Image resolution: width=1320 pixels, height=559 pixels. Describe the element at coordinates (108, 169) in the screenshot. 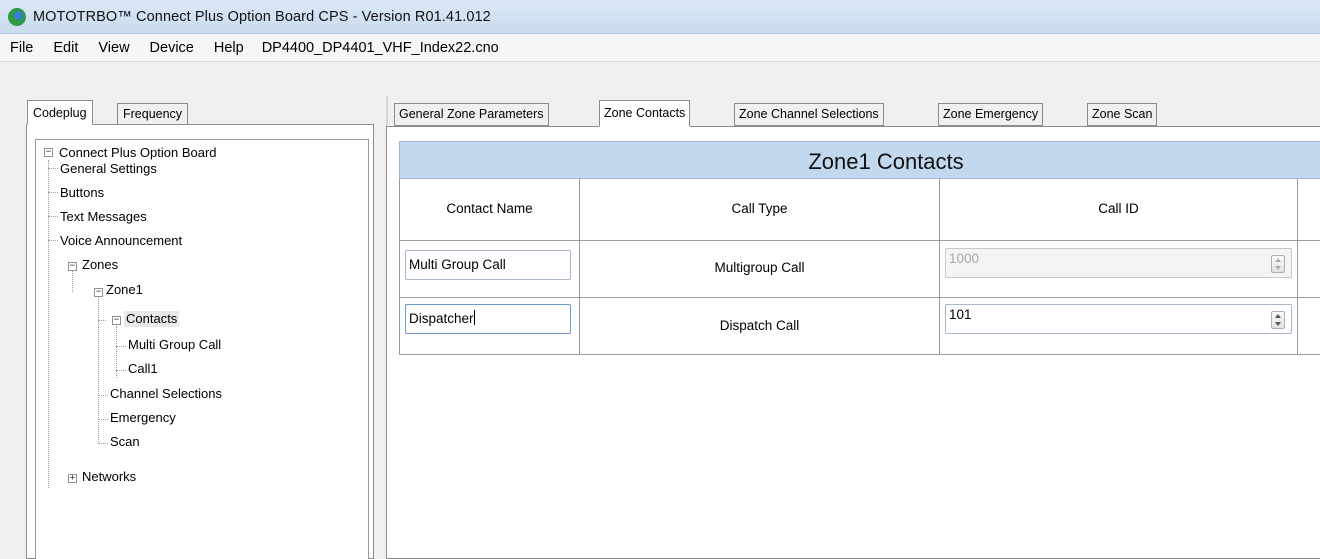

I see `tree-item-general-settings: General Settings` at that location.